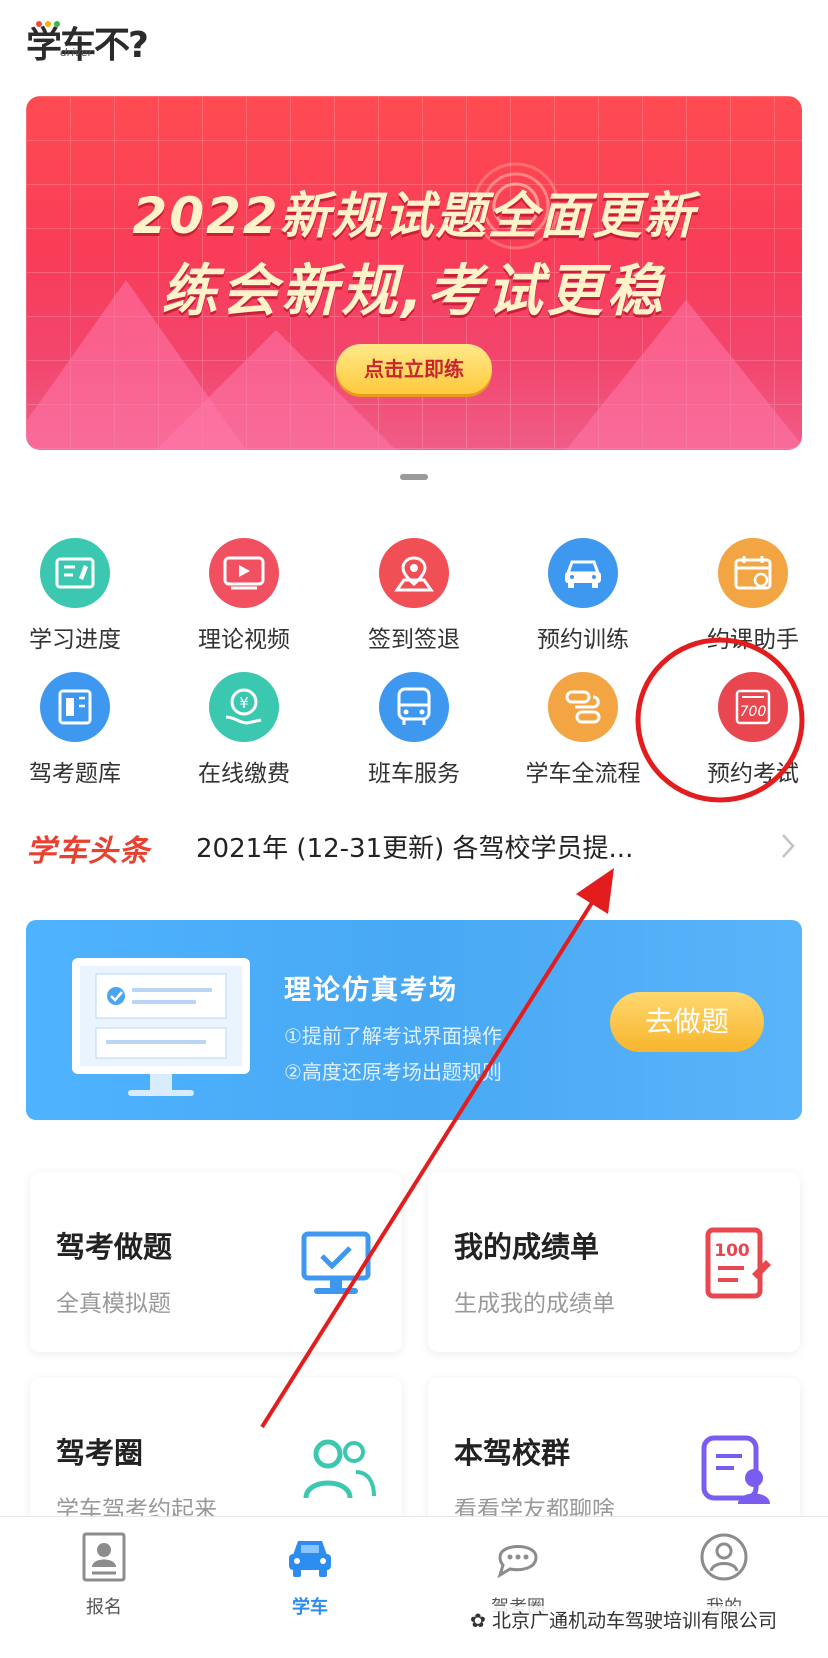 This screenshot has height=1658, width=828. I want to click on grid-item-check-in: 签到签退, so click(414, 596).